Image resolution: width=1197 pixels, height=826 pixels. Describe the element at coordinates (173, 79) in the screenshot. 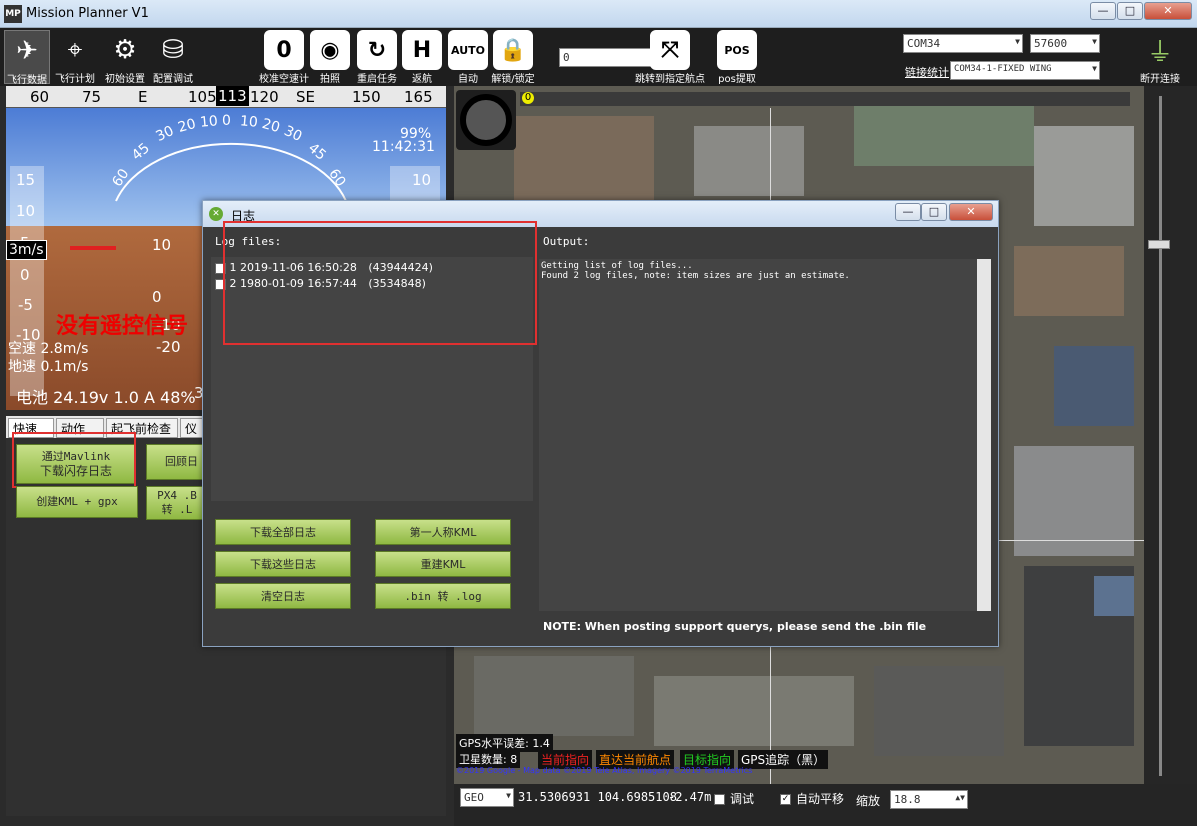

I see `nav-config-tuning-label: 配置调试` at that location.